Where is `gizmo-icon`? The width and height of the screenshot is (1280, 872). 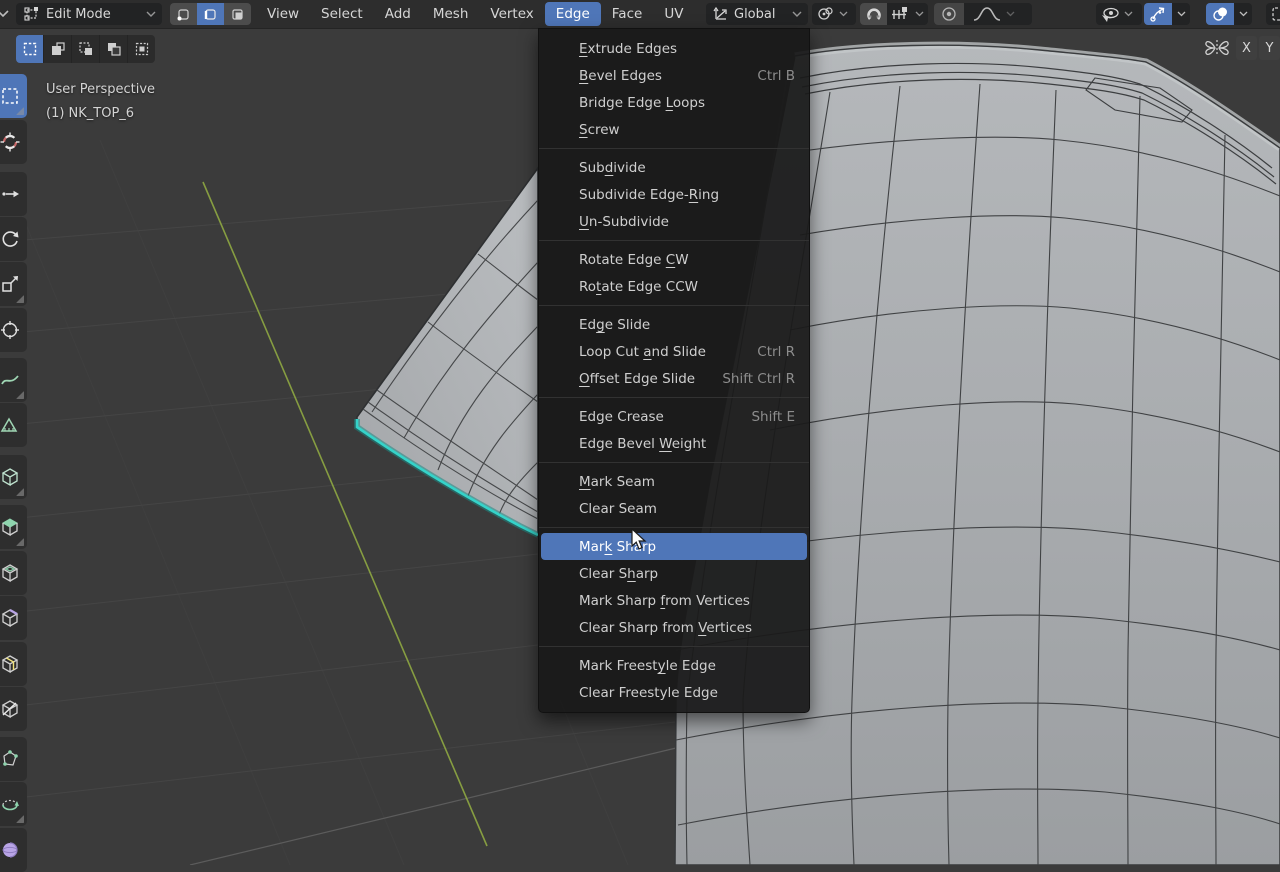 gizmo-icon is located at coordinates (1156, 14).